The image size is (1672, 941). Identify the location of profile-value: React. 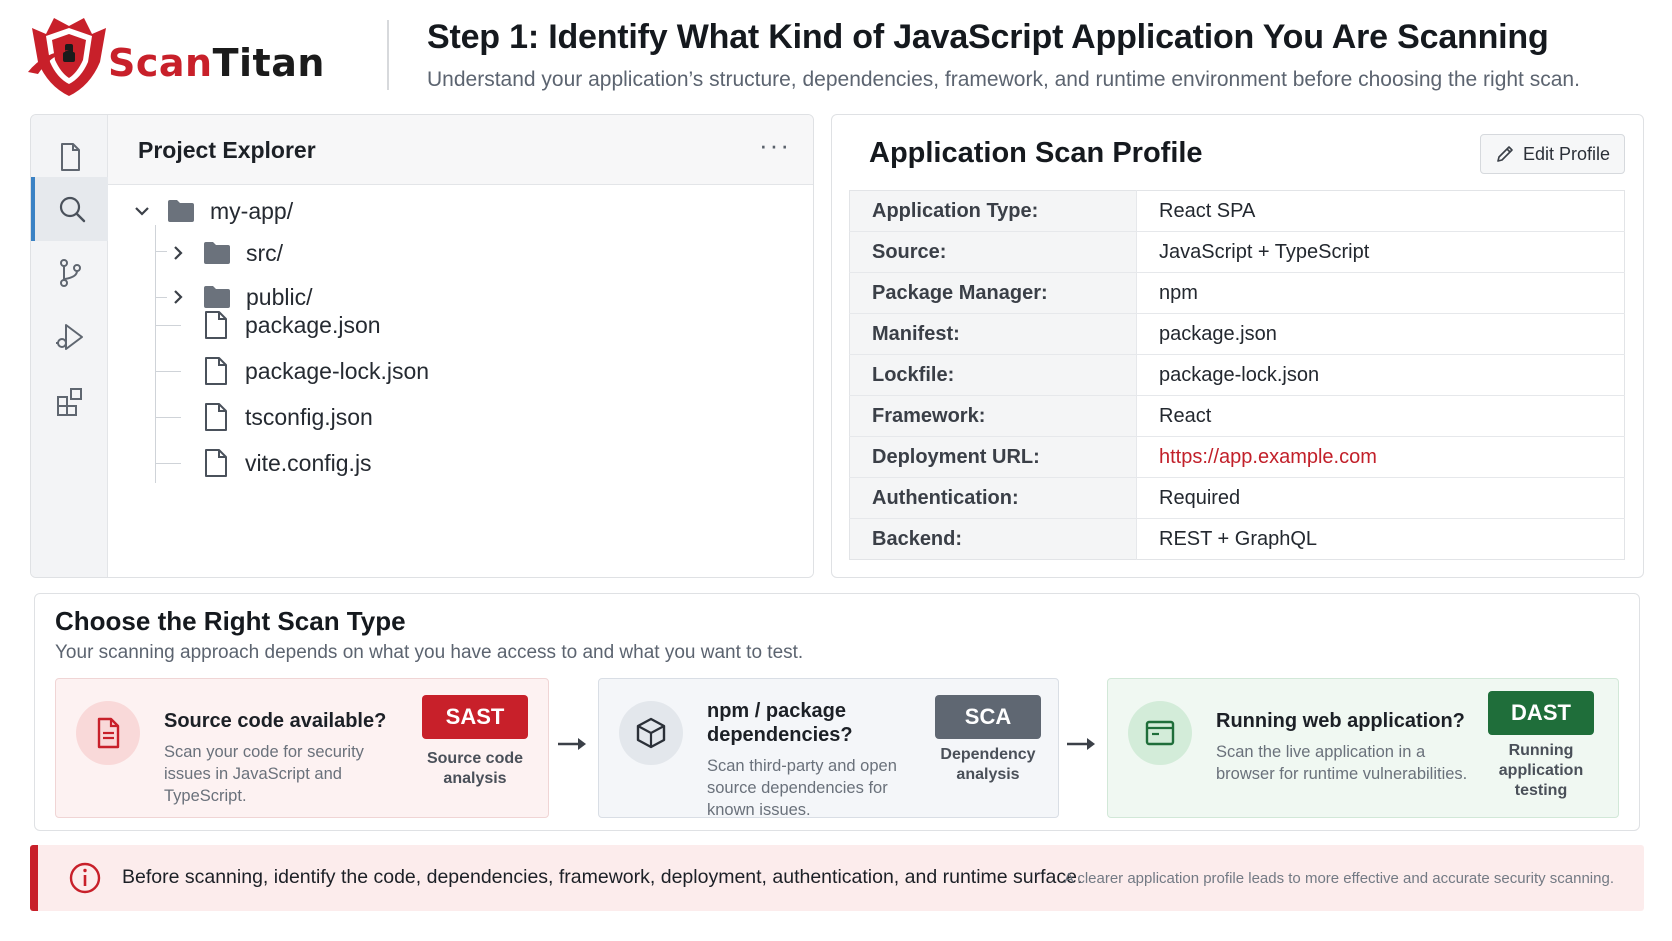
(1380, 416).